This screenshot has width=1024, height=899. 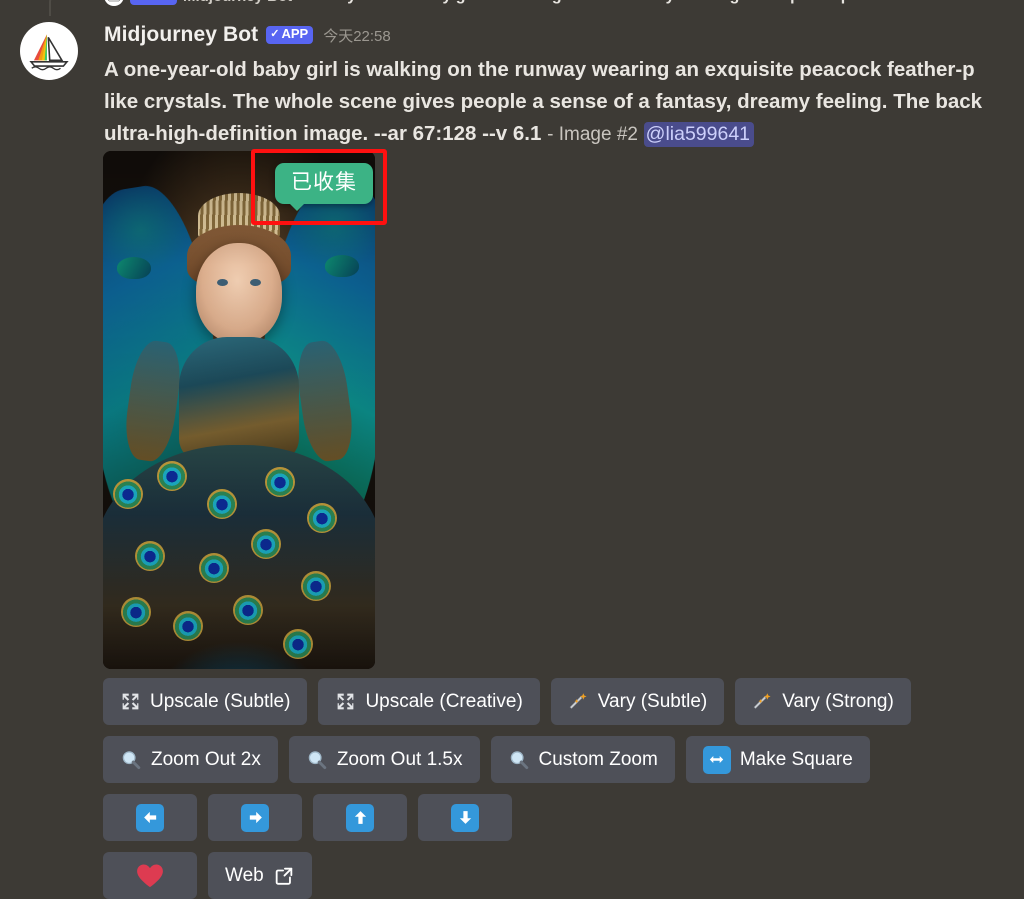 I want to click on collected-toast-label: 已收集, so click(x=324, y=182).